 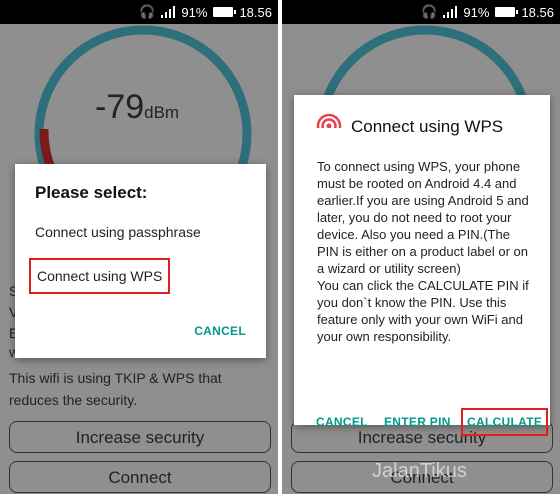 What do you see at coordinates (137, 107) in the screenshot?
I see `signal-strength: -79dBm` at bounding box center [137, 107].